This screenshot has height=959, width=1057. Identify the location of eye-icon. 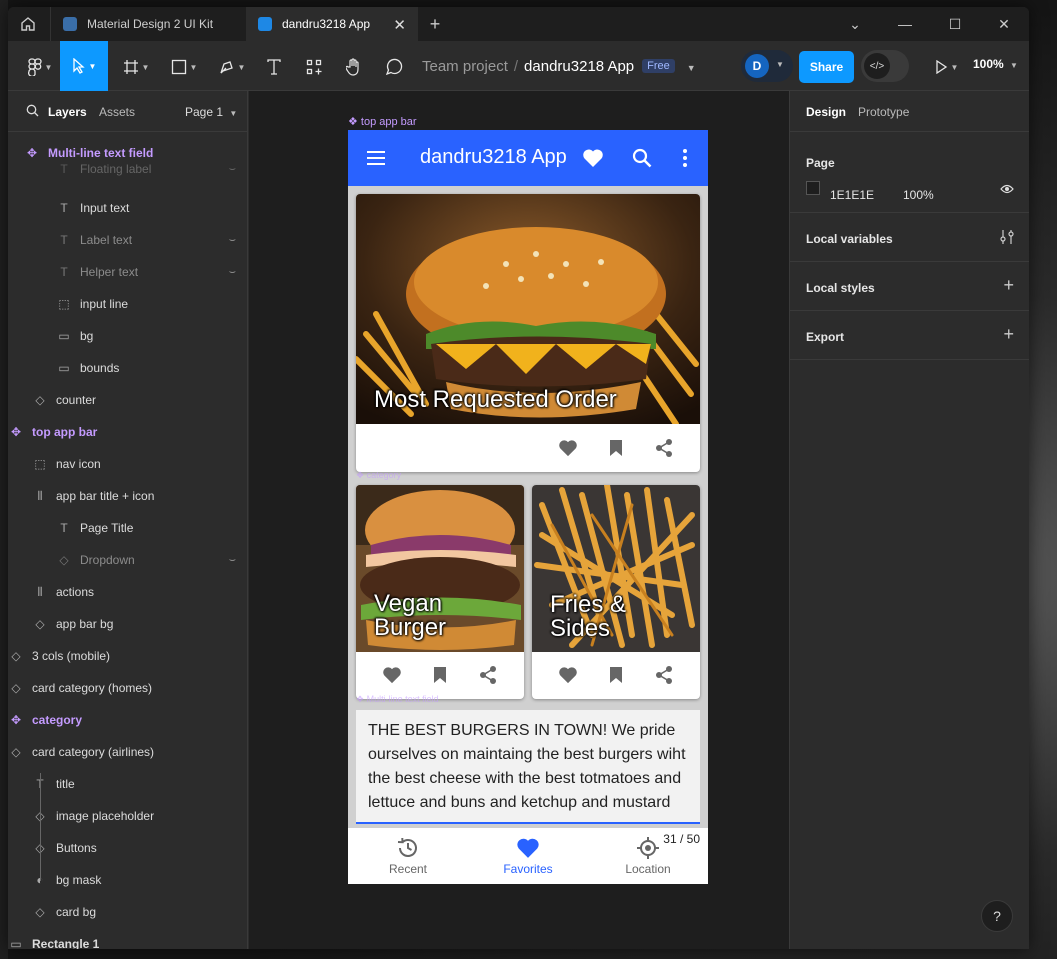
(1007, 189).